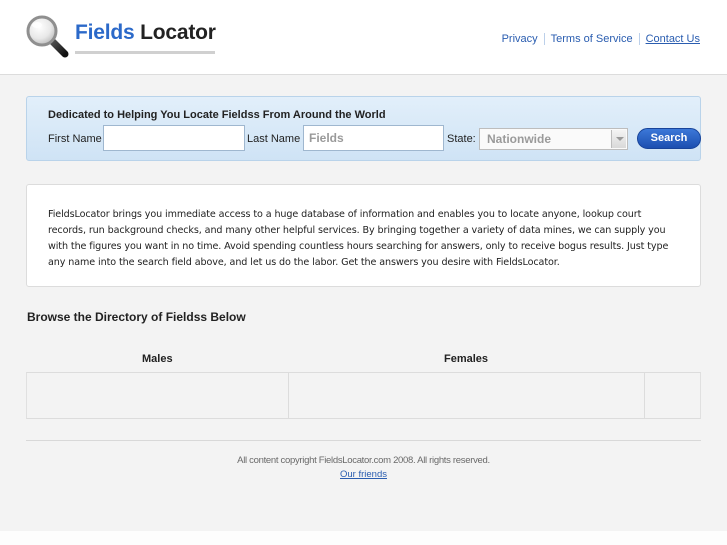 This screenshot has height=545, width=727. What do you see at coordinates (75, 139) in the screenshot?
I see `first-name-label: First Name` at bounding box center [75, 139].